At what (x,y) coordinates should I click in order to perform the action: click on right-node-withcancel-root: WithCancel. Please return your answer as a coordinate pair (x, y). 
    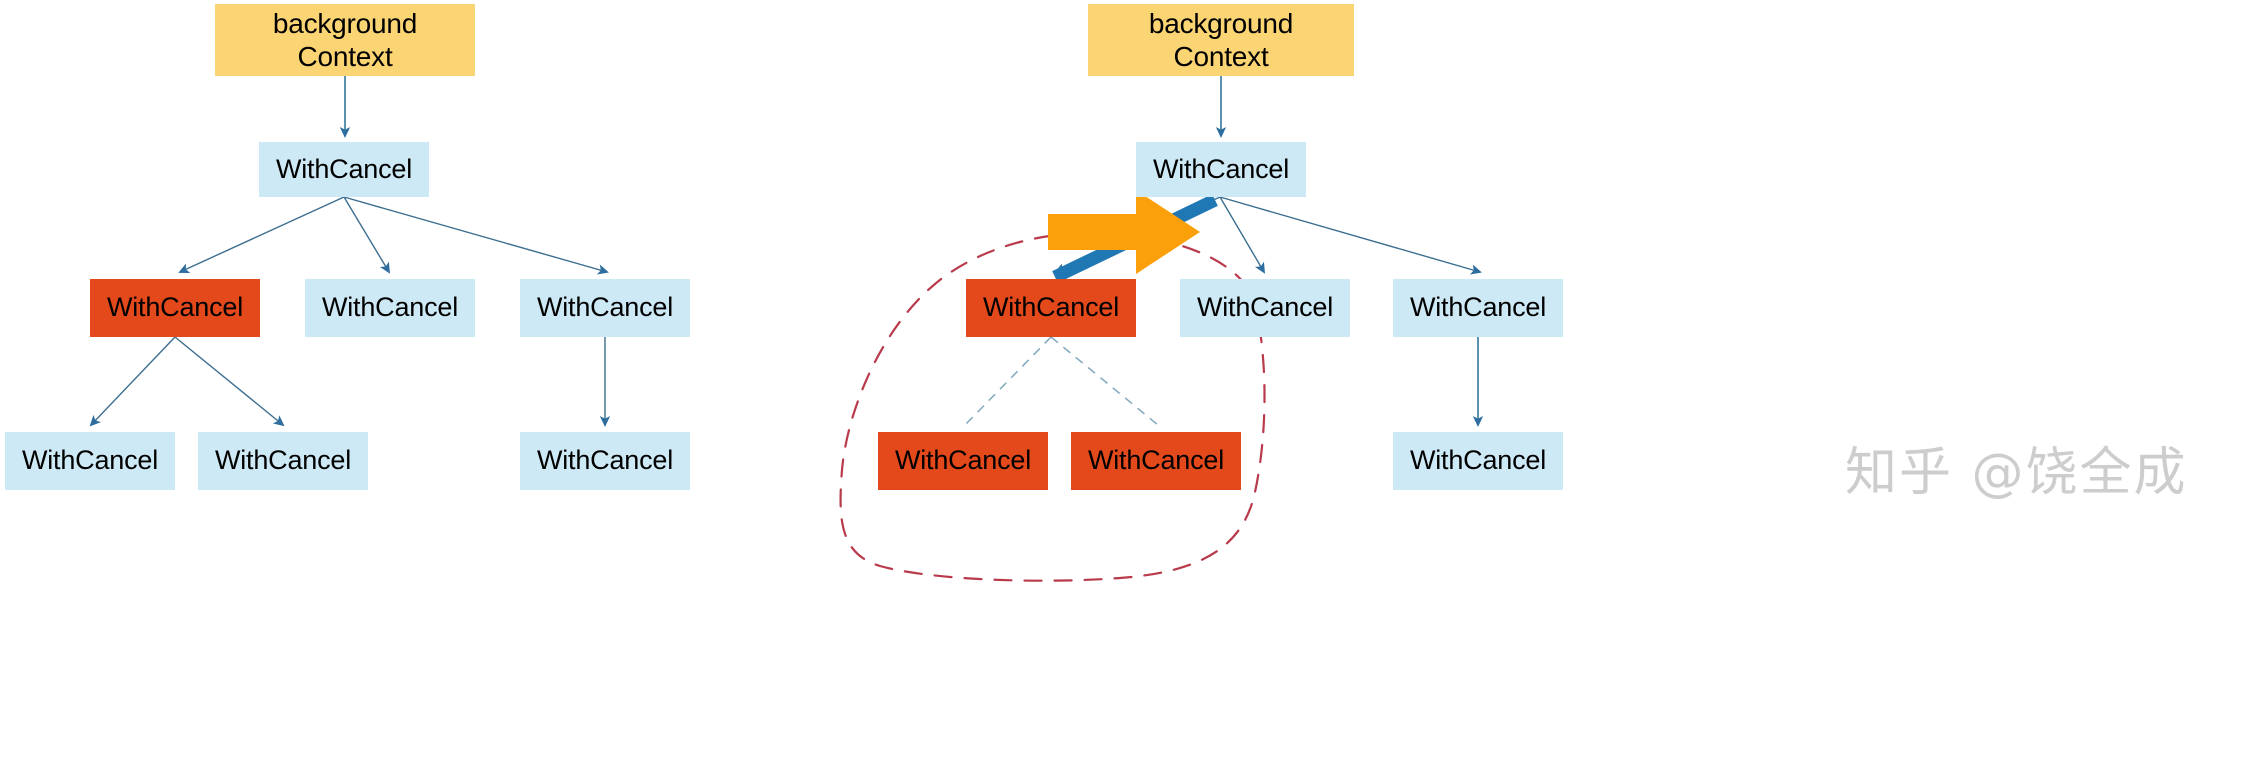
    Looking at the image, I should click on (1221, 169).